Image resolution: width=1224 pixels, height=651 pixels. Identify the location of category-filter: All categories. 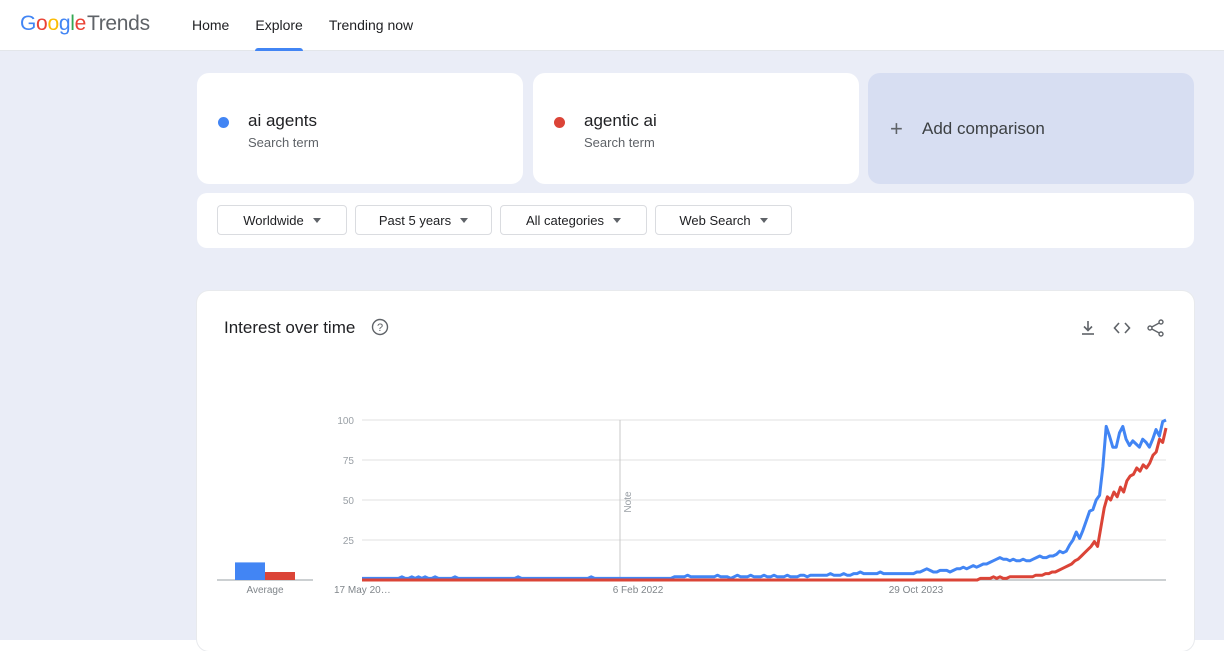
(573, 220).